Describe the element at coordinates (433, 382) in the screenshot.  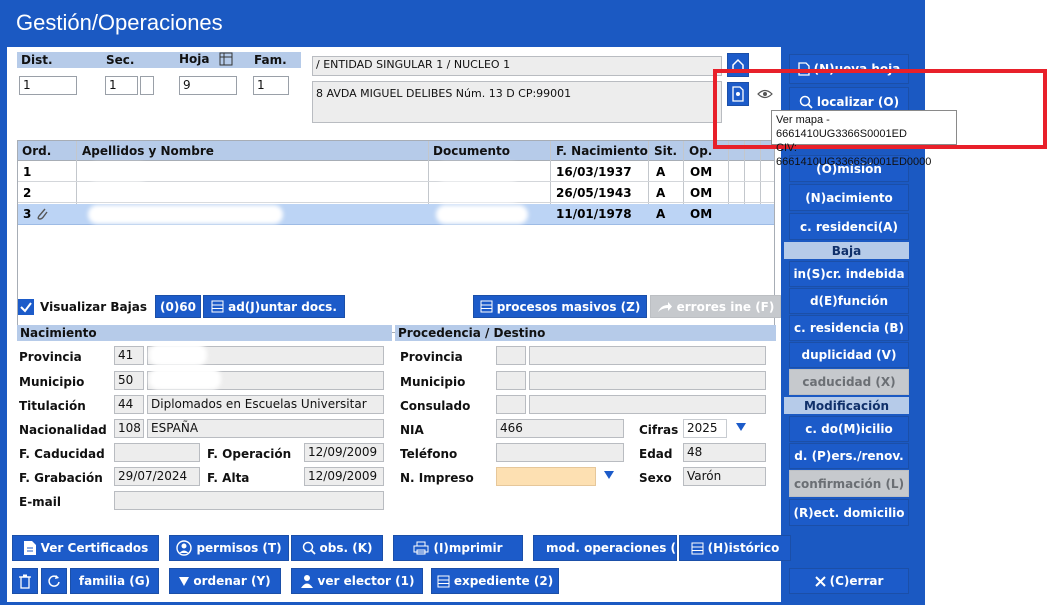
I see `proc-municipio-label: Municipio` at that location.